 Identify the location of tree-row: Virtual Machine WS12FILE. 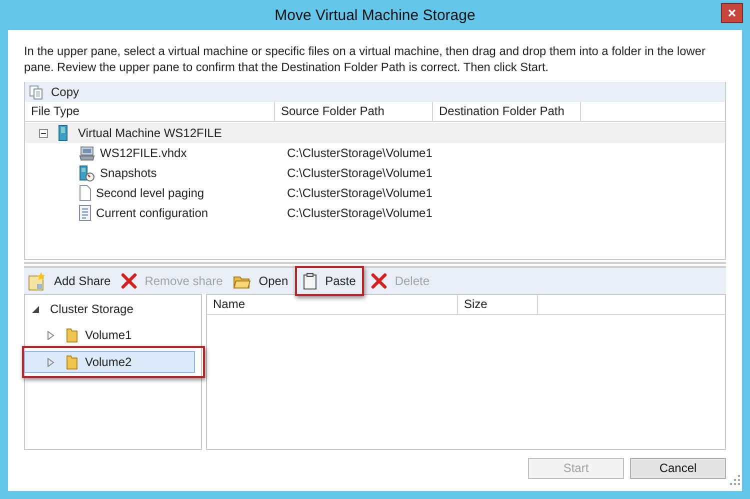
(375, 133).